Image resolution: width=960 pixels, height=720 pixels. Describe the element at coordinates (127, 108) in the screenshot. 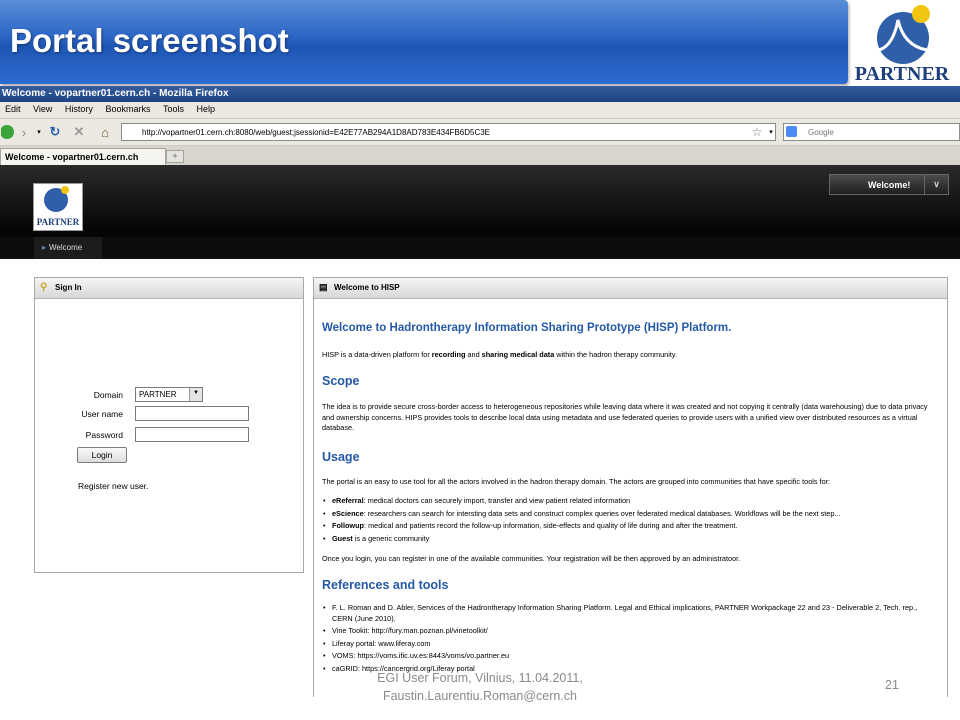

I see `menu-bookmarks: Bookmarks` at that location.